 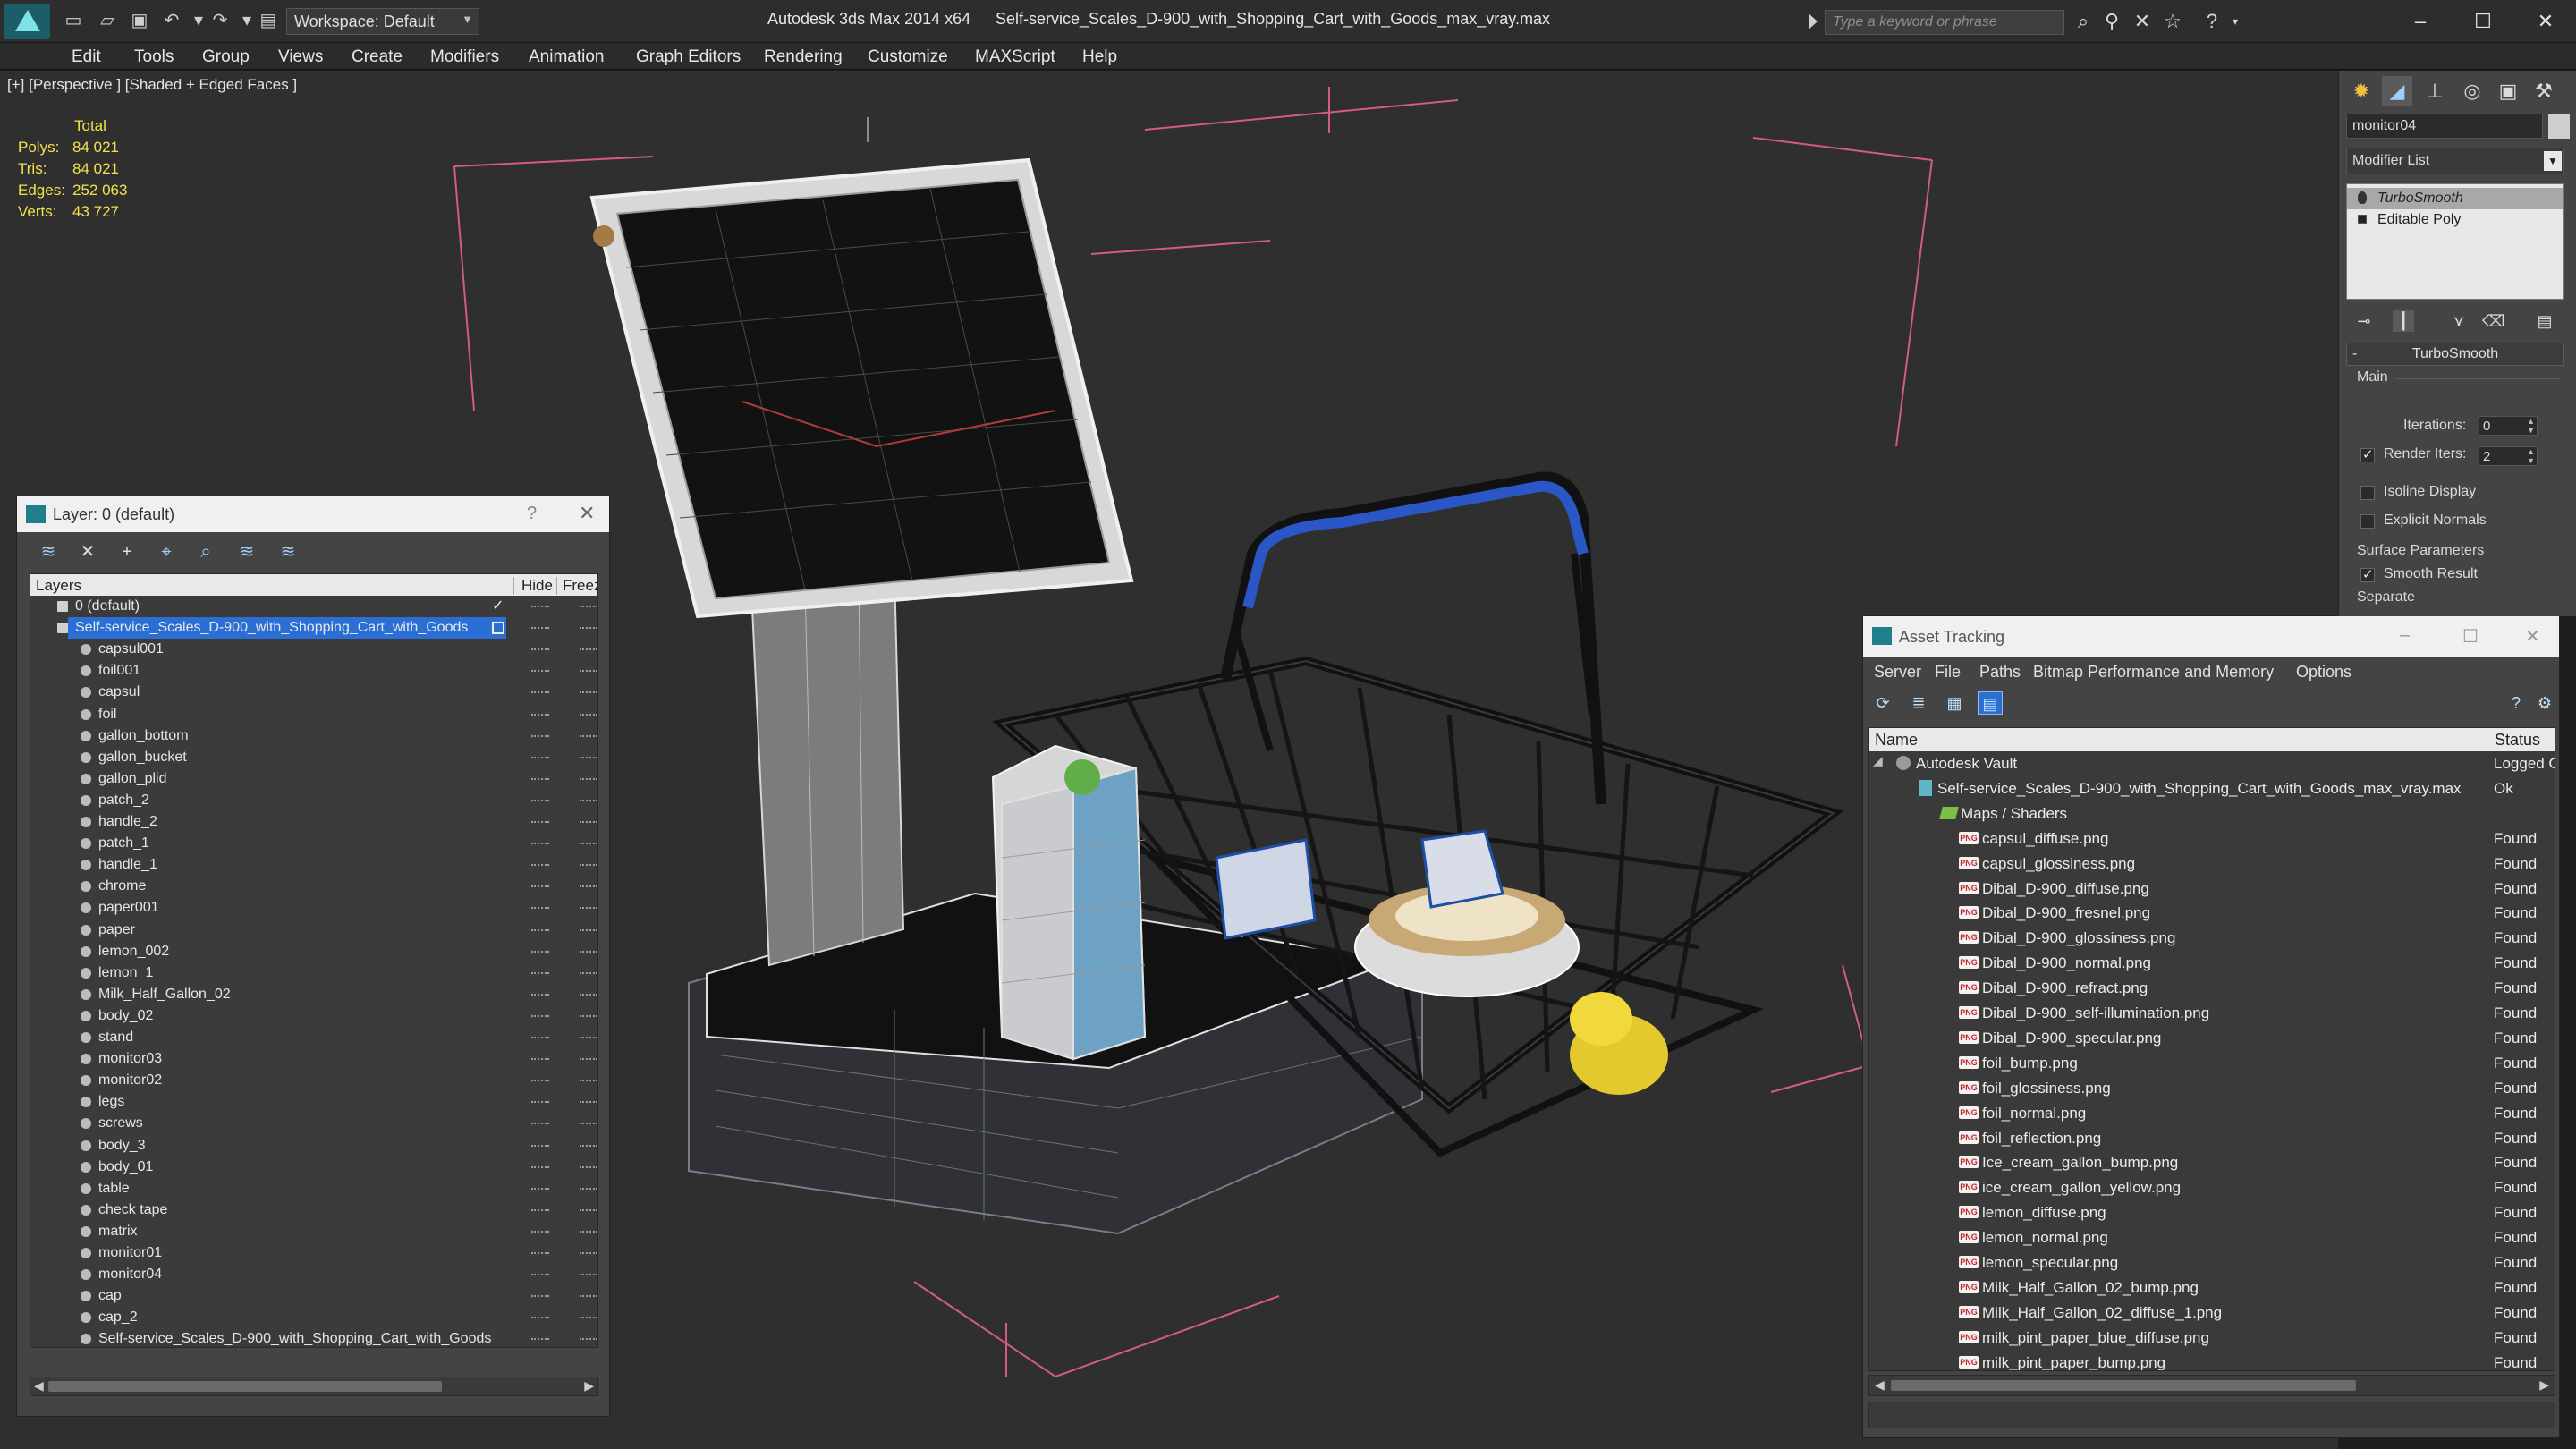 What do you see at coordinates (576, 586) in the screenshot?
I see `freeze-column-header: Freeze` at bounding box center [576, 586].